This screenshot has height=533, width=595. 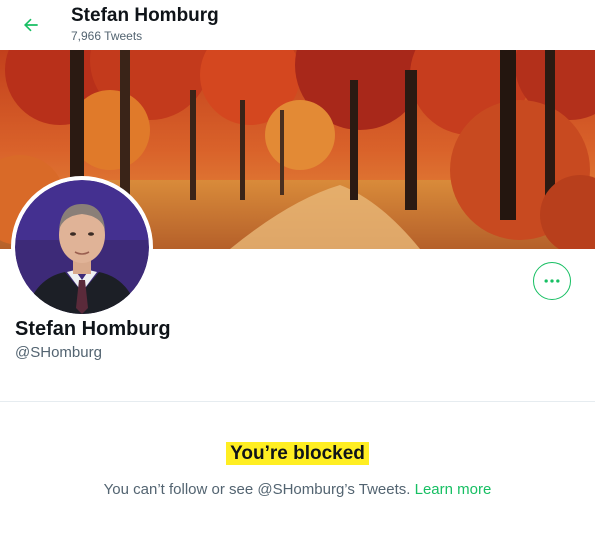 What do you see at coordinates (453, 489) in the screenshot?
I see `learn-more-link: Learn more` at bounding box center [453, 489].